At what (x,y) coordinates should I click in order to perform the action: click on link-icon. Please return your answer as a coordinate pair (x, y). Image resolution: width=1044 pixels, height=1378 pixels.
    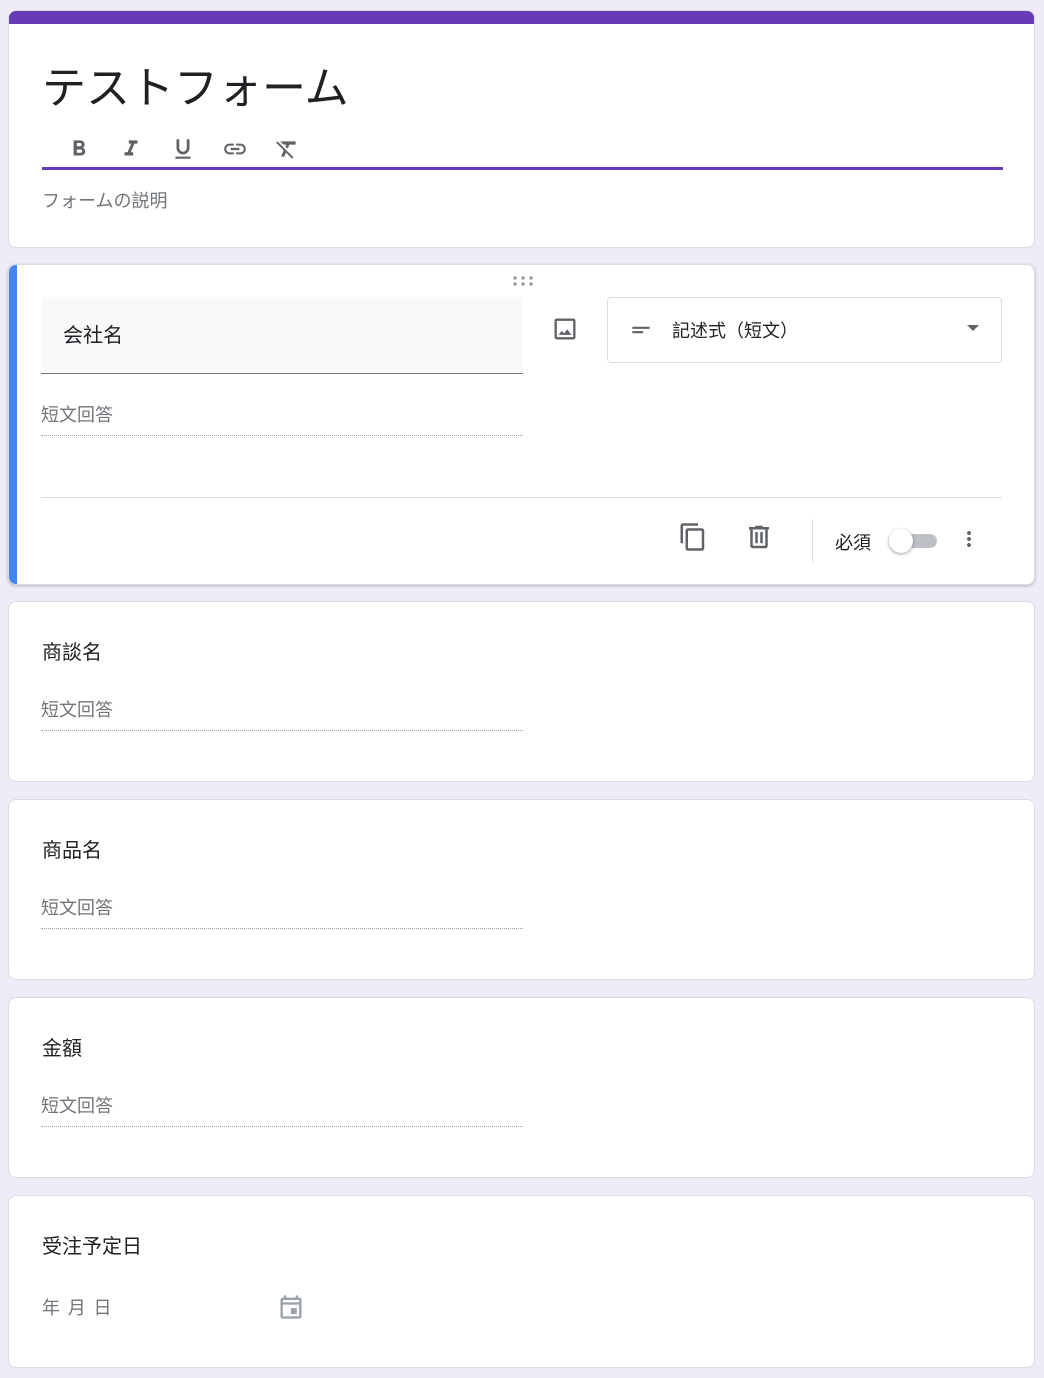
    Looking at the image, I should click on (235, 149).